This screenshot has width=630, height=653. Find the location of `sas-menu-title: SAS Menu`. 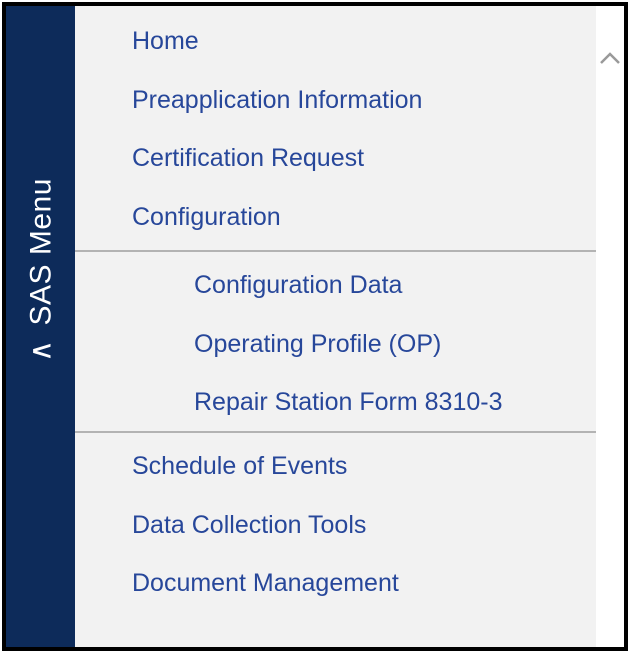

sas-menu-title: SAS Menu is located at coordinates (40, 252).